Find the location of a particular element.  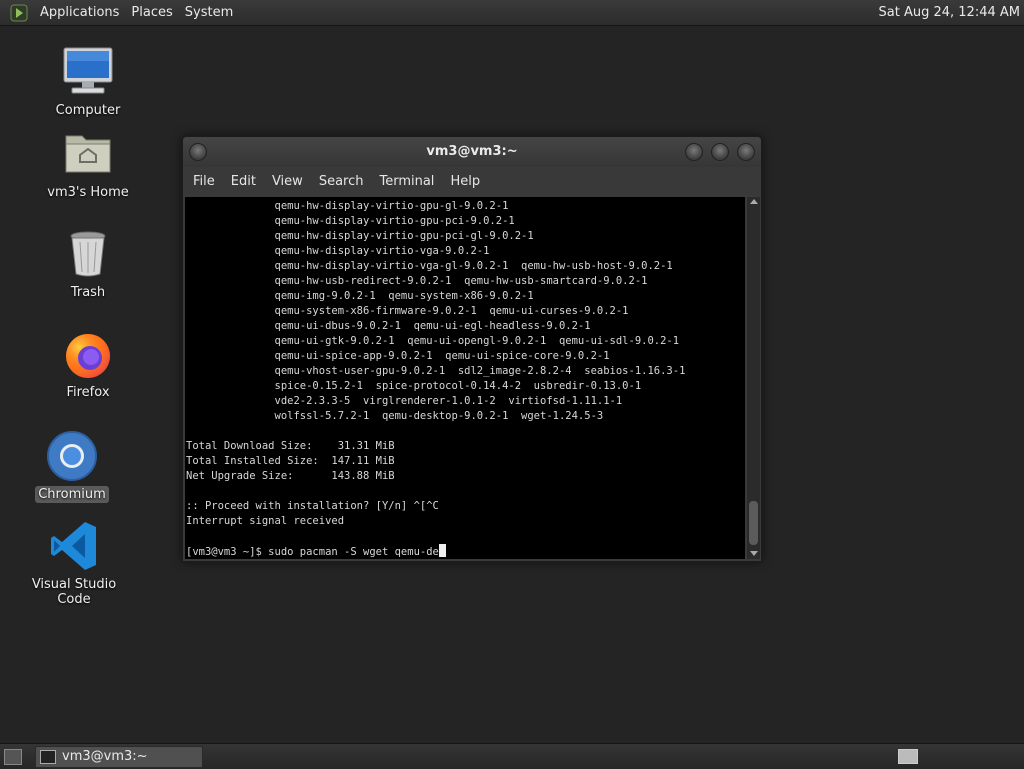

home-folder-icon is located at coordinates (88, 154).